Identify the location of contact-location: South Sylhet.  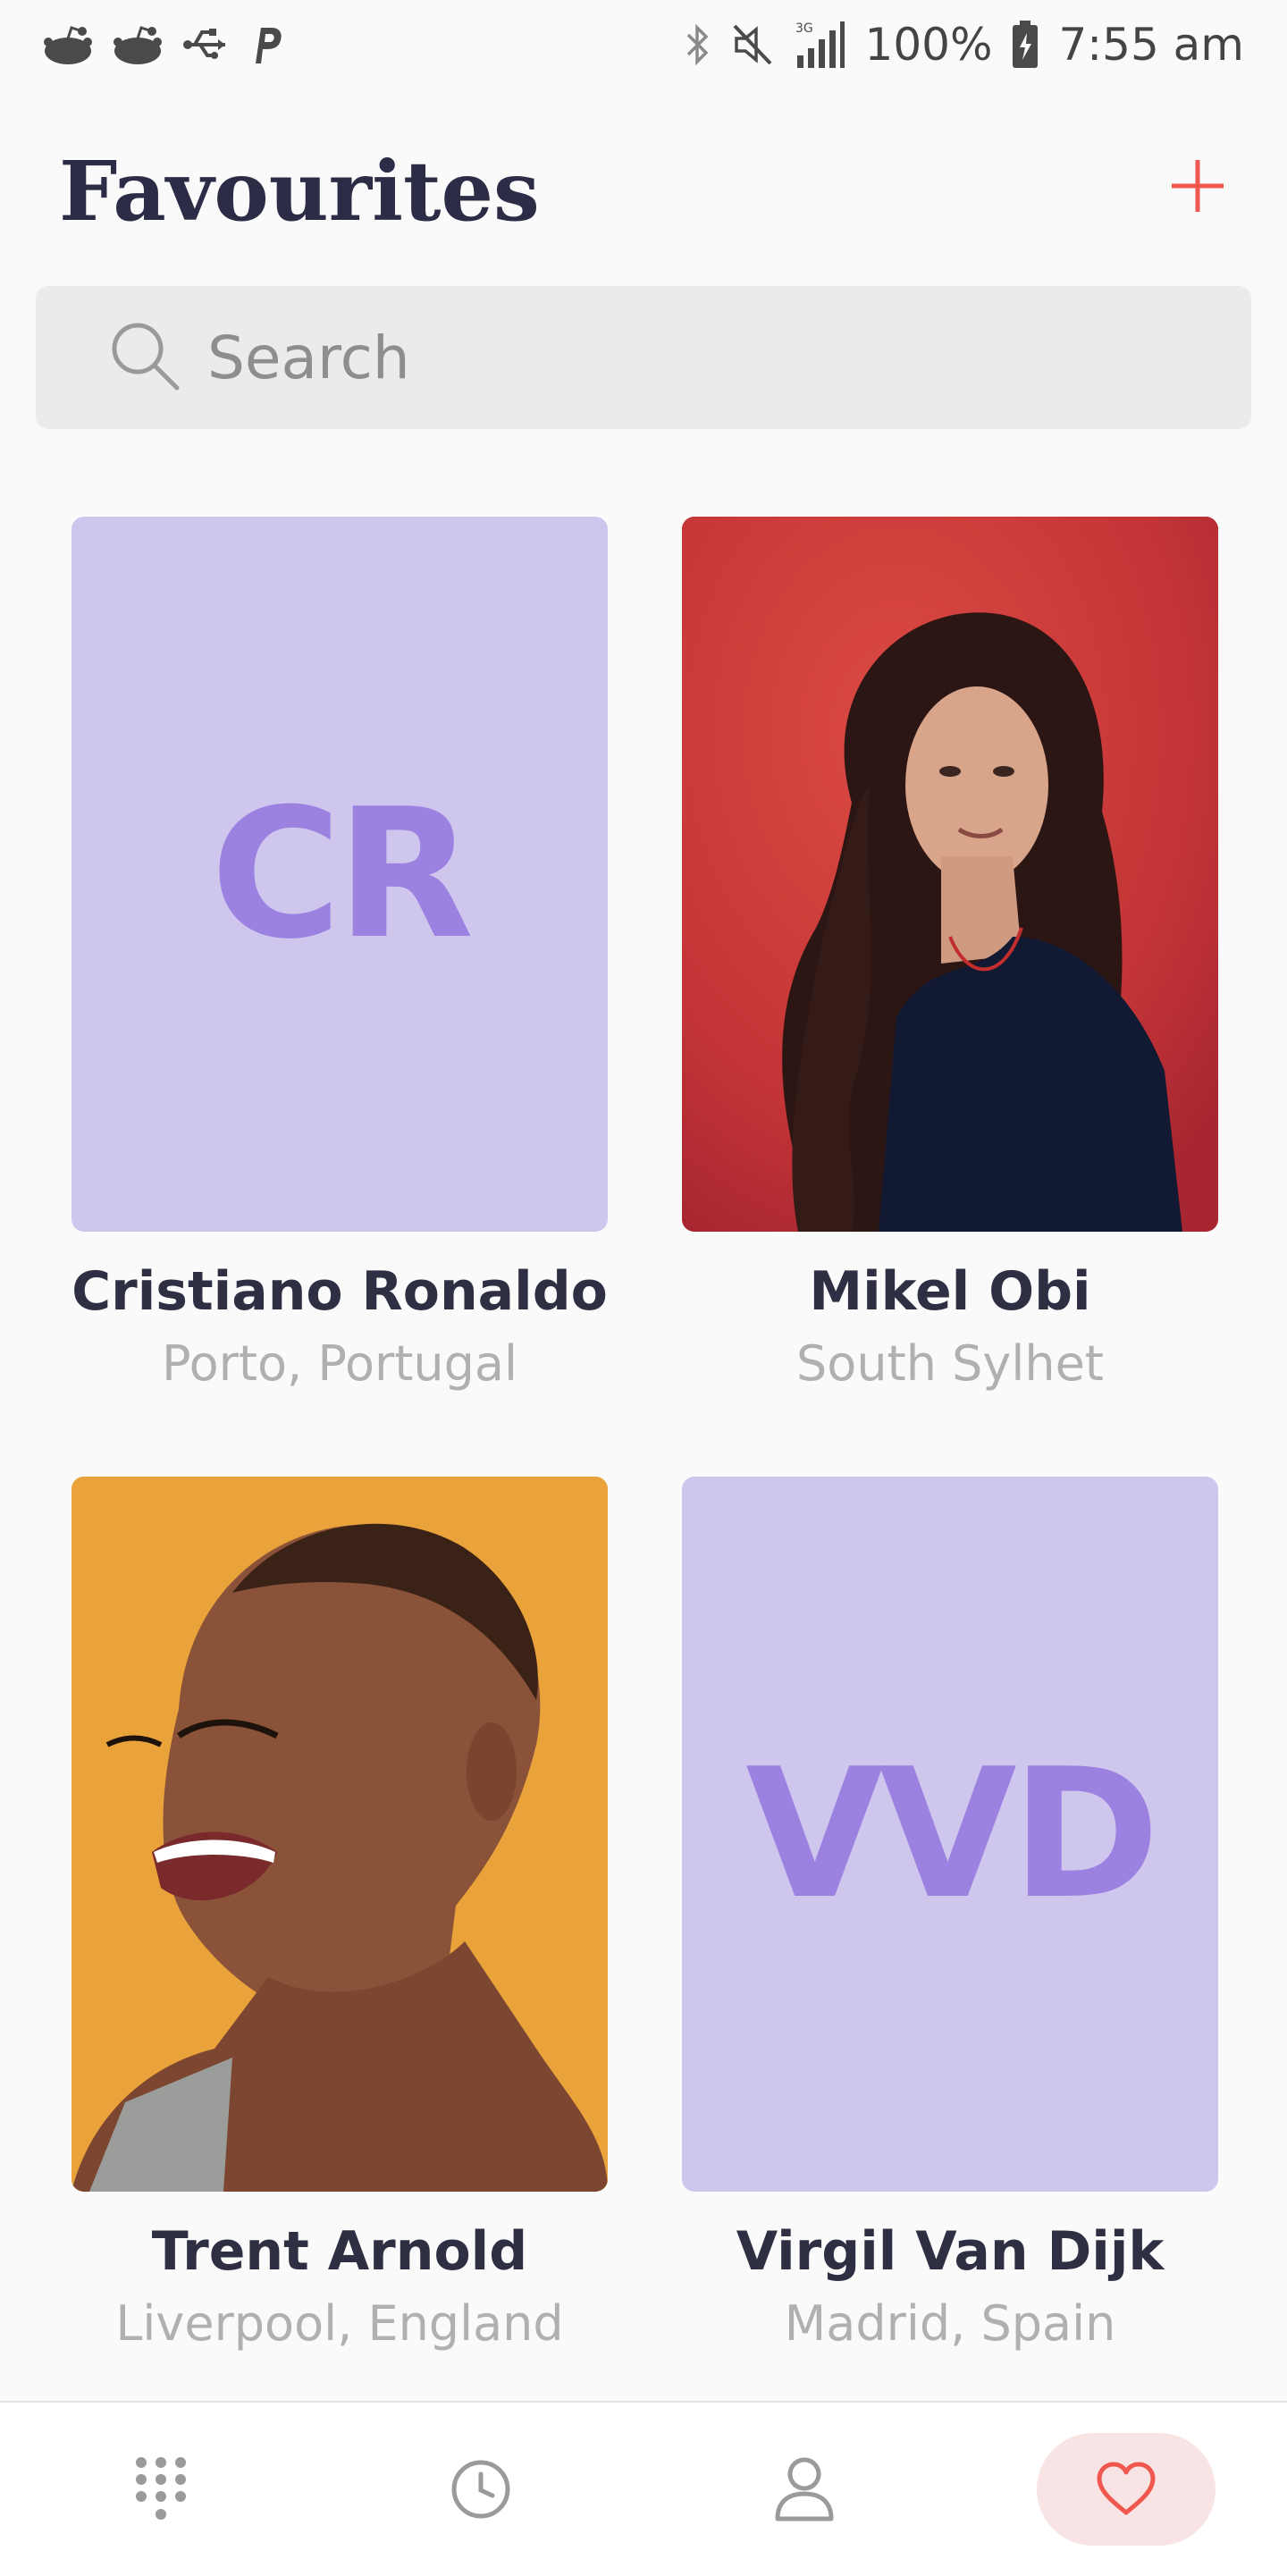
(950, 1363).